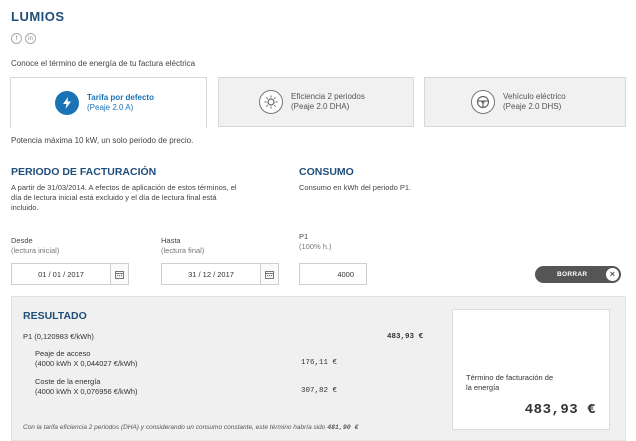  I want to click on to-label: Hasta (lectura final), so click(182, 246).